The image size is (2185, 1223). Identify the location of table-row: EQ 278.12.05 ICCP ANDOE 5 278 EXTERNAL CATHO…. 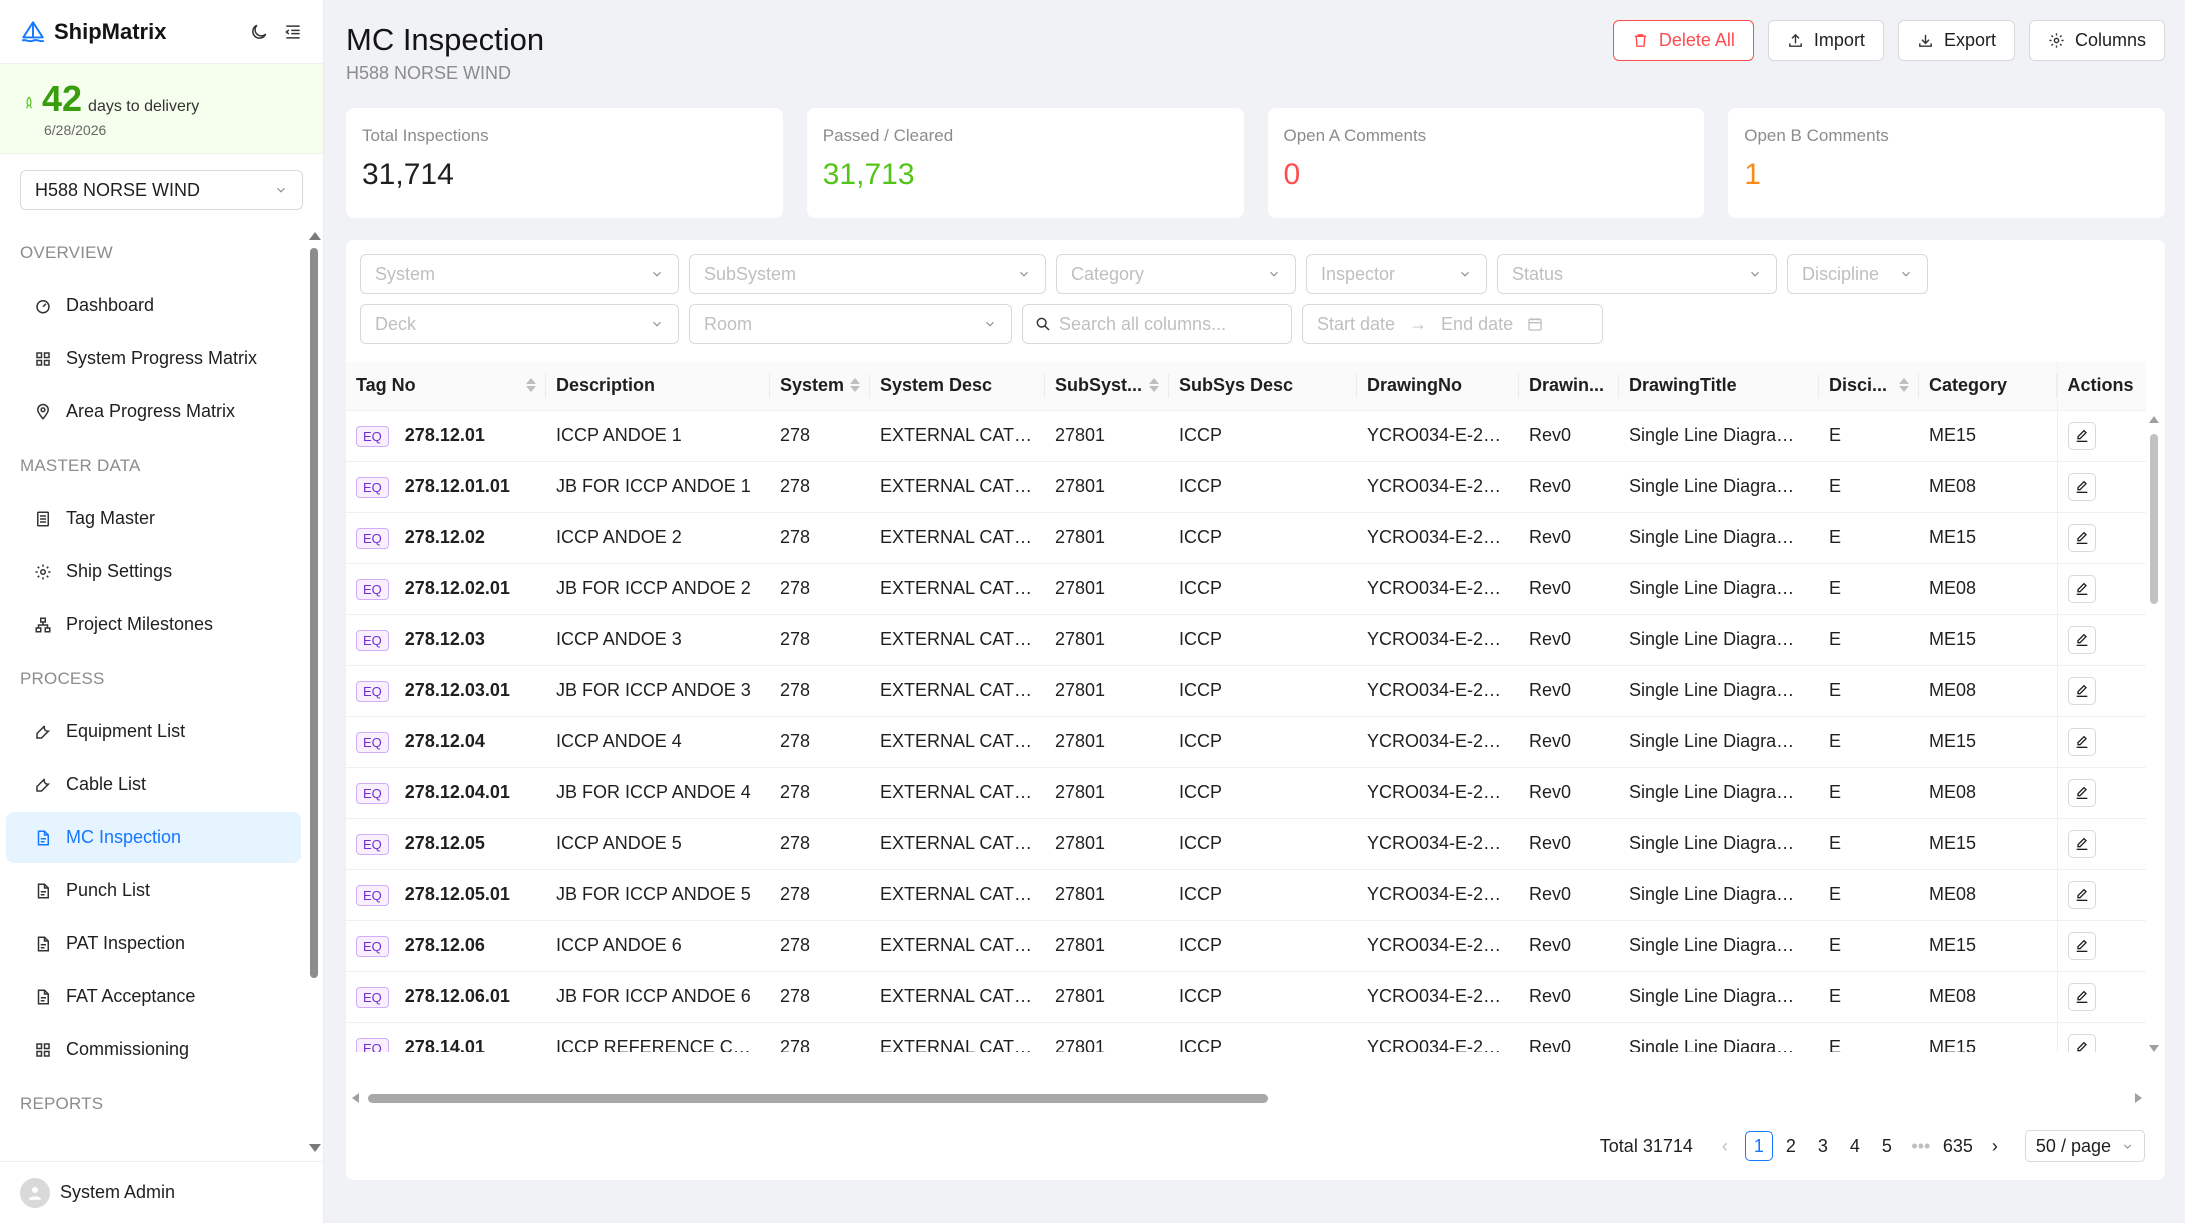
(1246, 844).